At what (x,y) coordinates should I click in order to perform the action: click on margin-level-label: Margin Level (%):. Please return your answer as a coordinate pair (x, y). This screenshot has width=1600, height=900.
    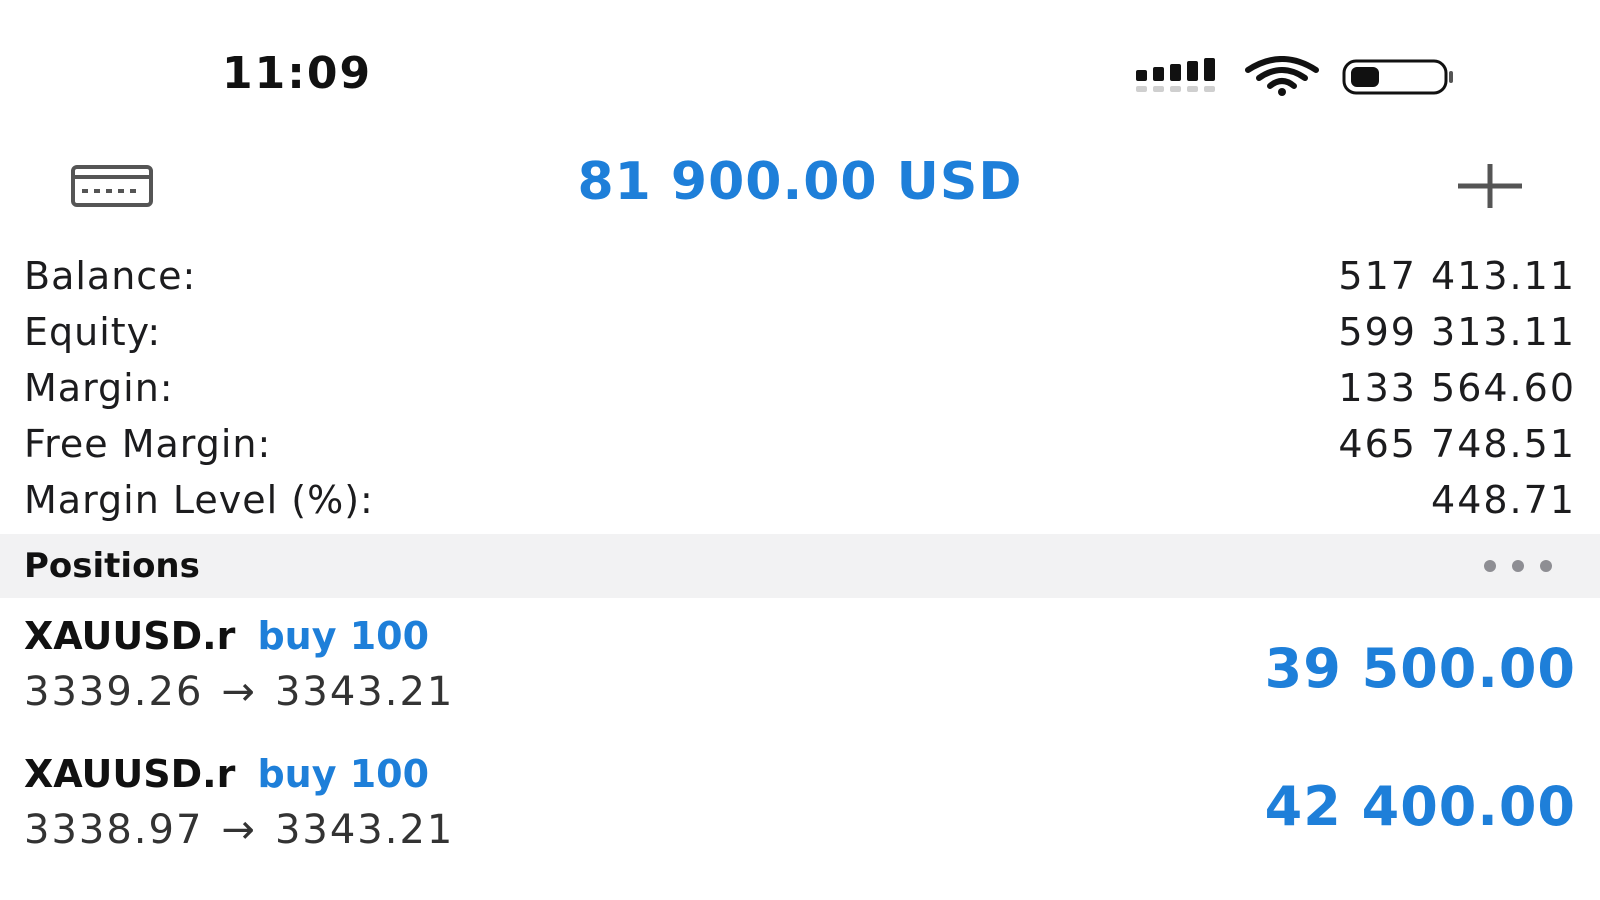
    Looking at the image, I should click on (199, 500).